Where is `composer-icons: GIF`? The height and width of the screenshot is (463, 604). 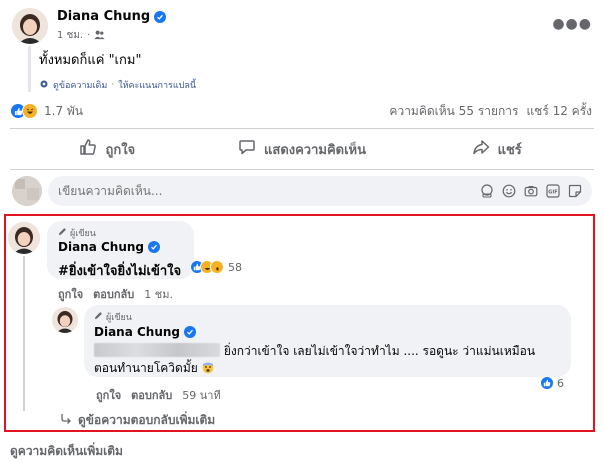
composer-icons: GIF is located at coordinates (531, 191).